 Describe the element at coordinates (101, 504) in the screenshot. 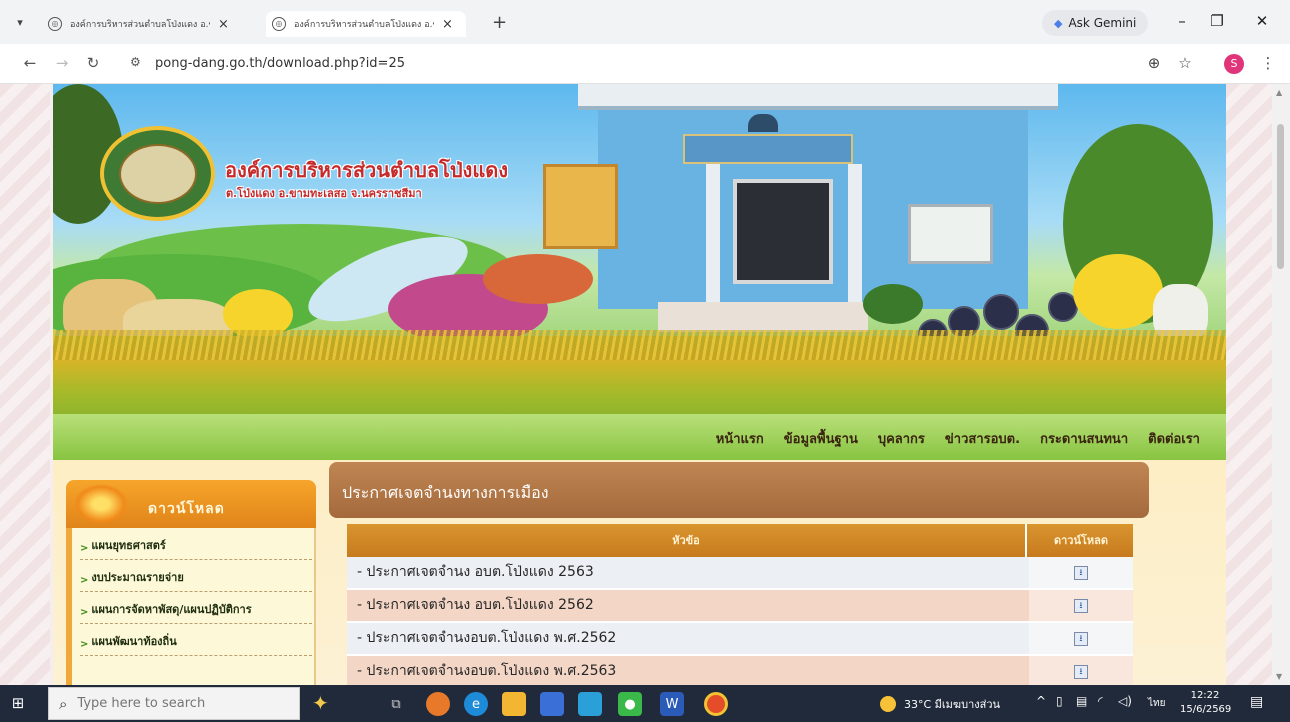

I see `flower-decoration-icon` at that location.